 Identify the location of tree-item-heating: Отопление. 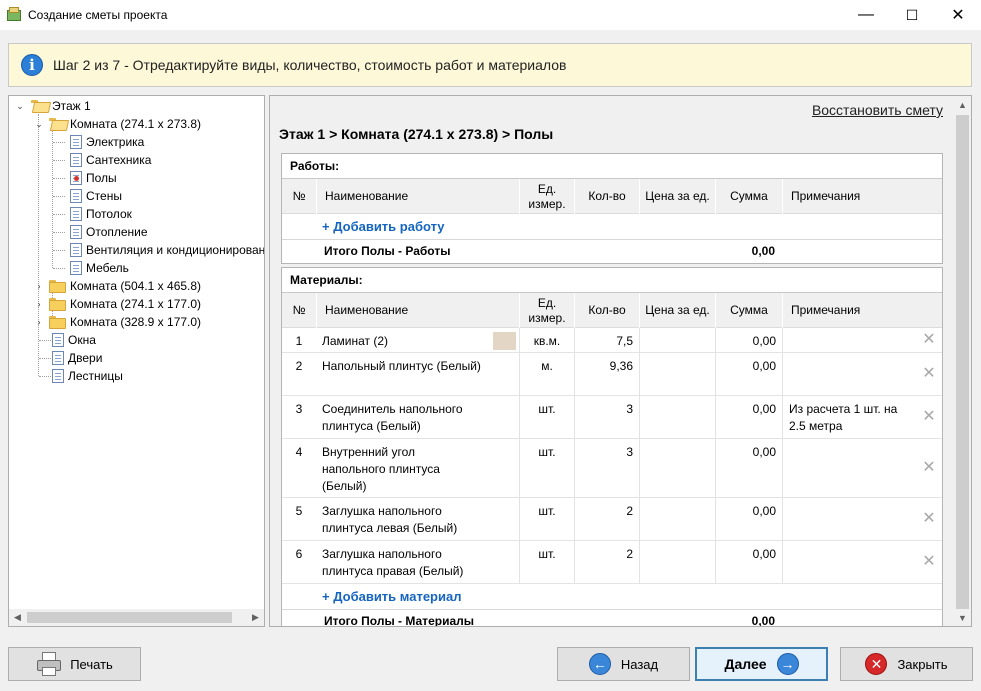
(109, 232).